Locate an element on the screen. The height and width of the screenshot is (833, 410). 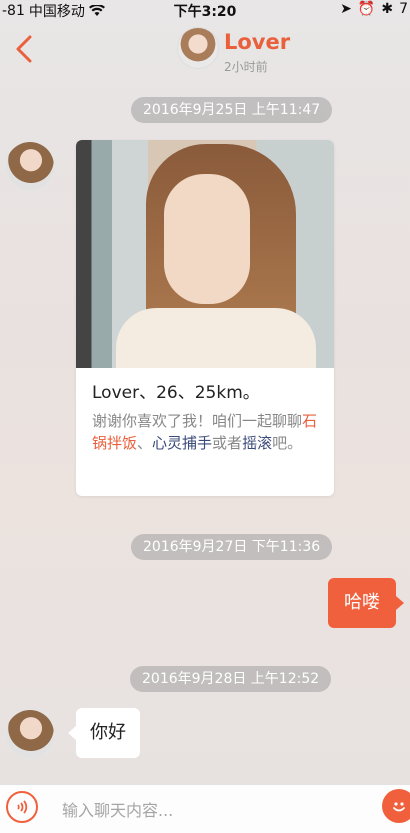
alarm-icon: ⏰ is located at coordinates (366, 9).